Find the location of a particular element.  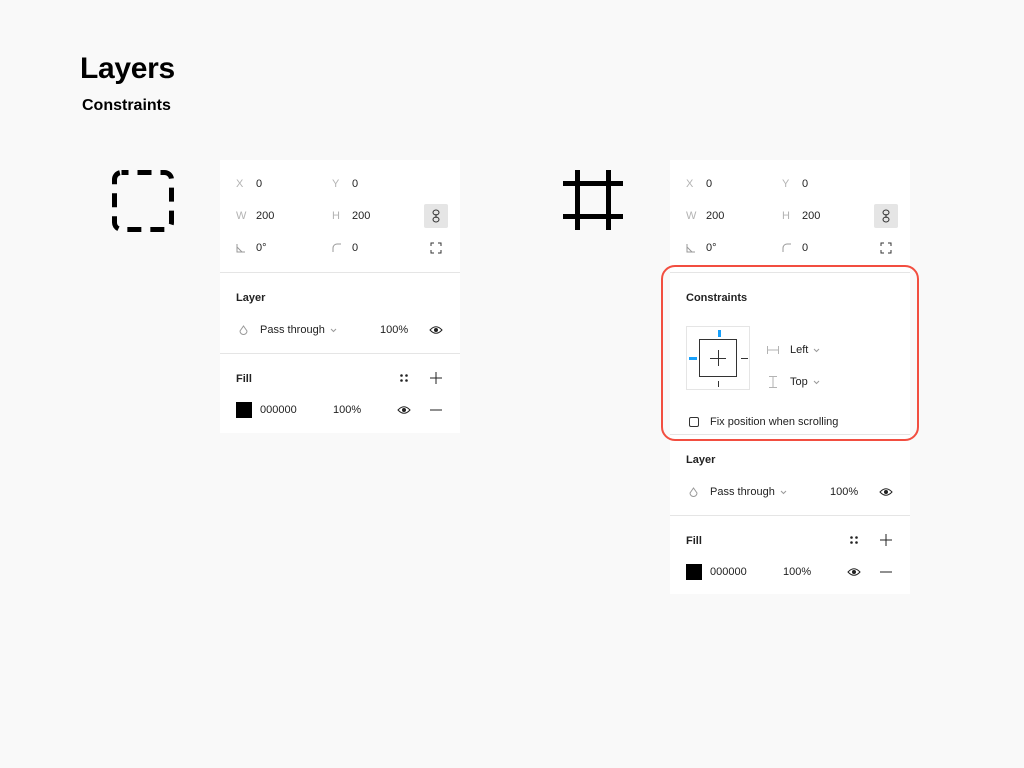

frame-hash-icon is located at coordinates (593, 203).